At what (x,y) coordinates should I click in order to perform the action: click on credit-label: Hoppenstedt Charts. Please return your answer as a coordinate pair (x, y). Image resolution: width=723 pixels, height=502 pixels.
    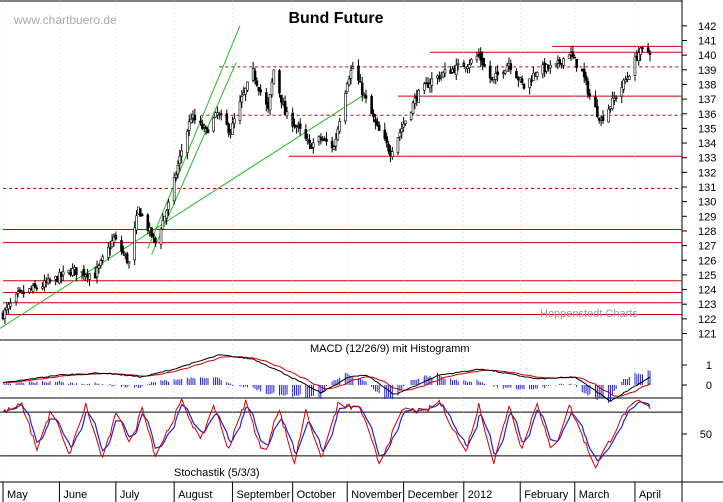
    Looking at the image, I should click on (589, 314).